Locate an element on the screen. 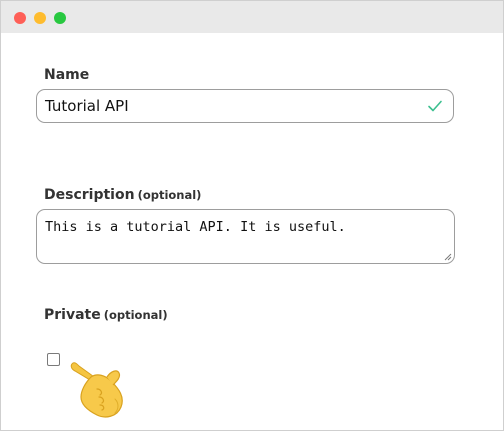  checkmark-icon is located at coordinates (435, 106).